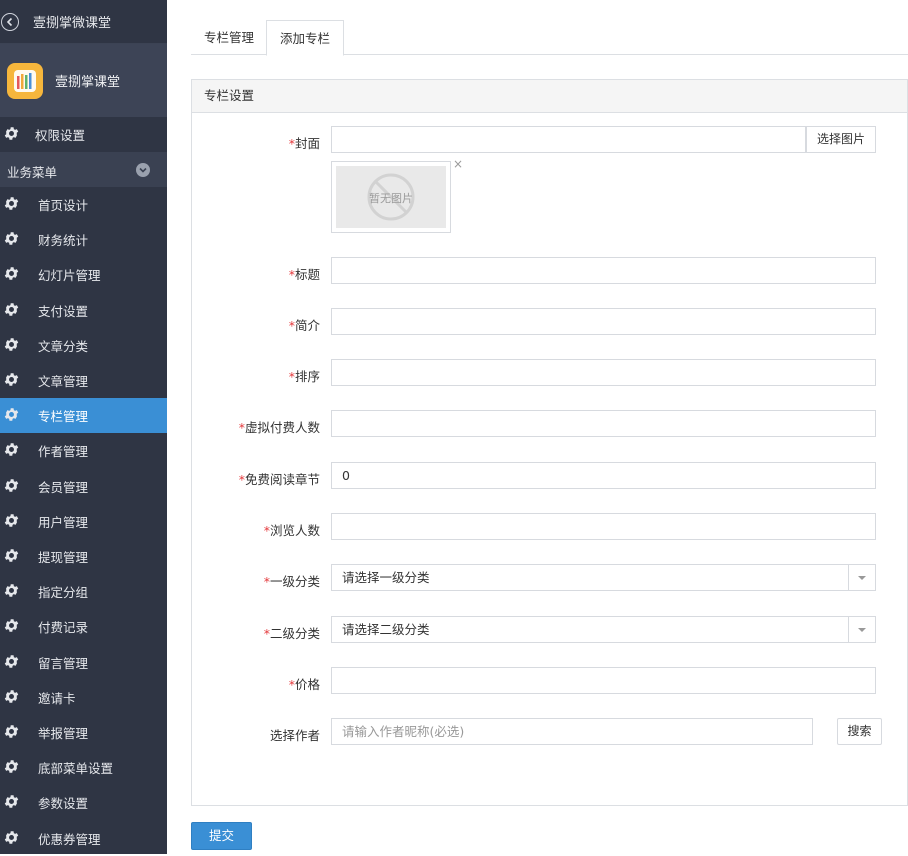 This screenshot has height=856, width=908. Describe the element at coordinates (568, 139) in the screenshot. I see `cover-input` at that location.